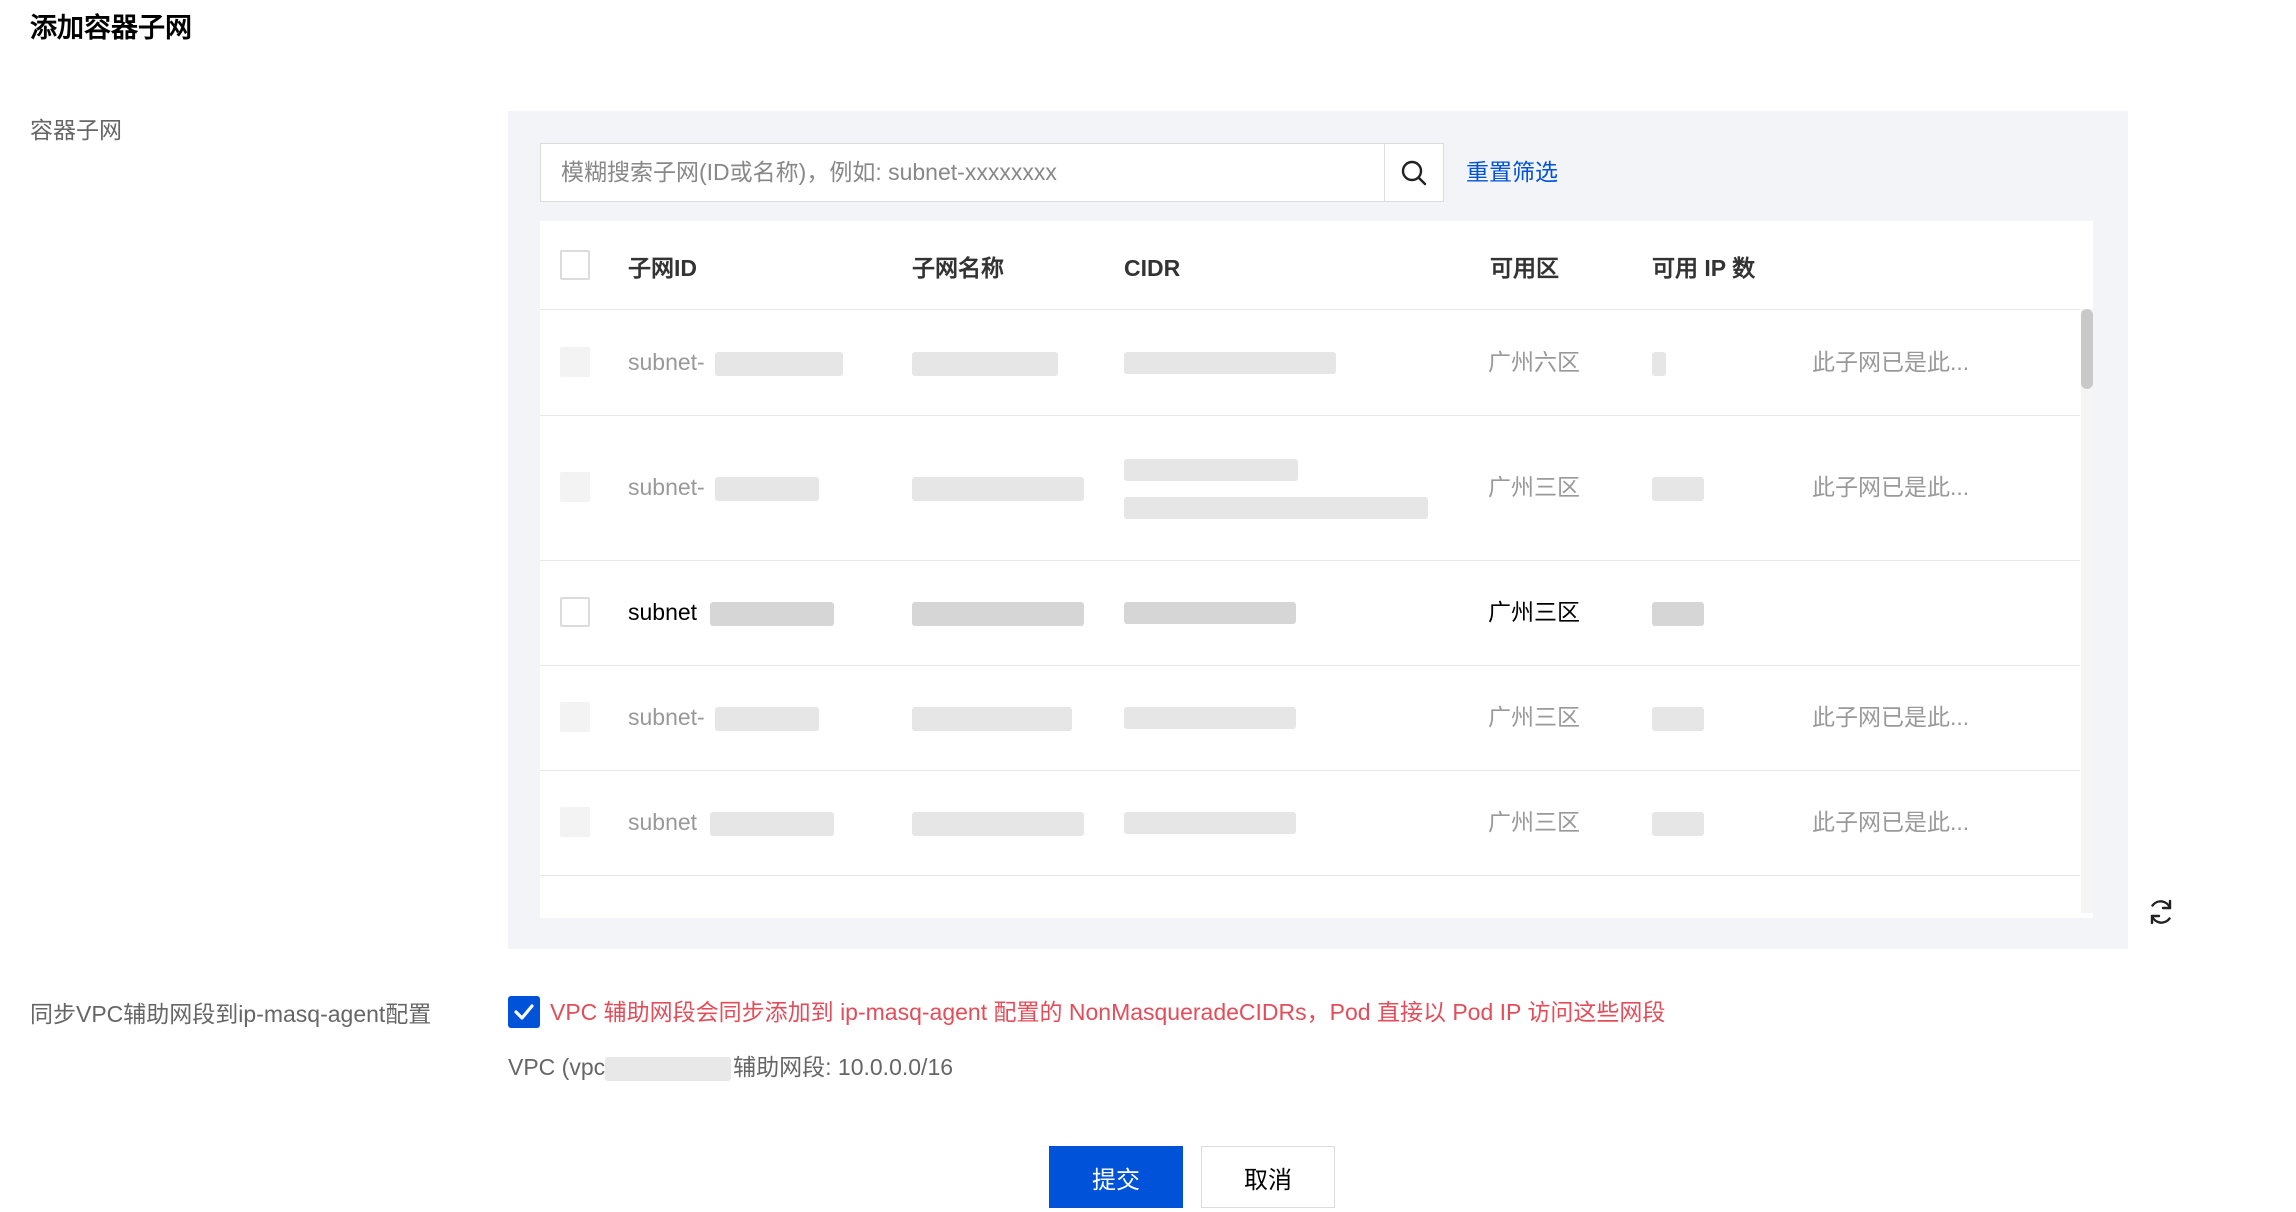 This screenshot has width=2296, height=1212. I want to click on search-button, so click(1413, 172).